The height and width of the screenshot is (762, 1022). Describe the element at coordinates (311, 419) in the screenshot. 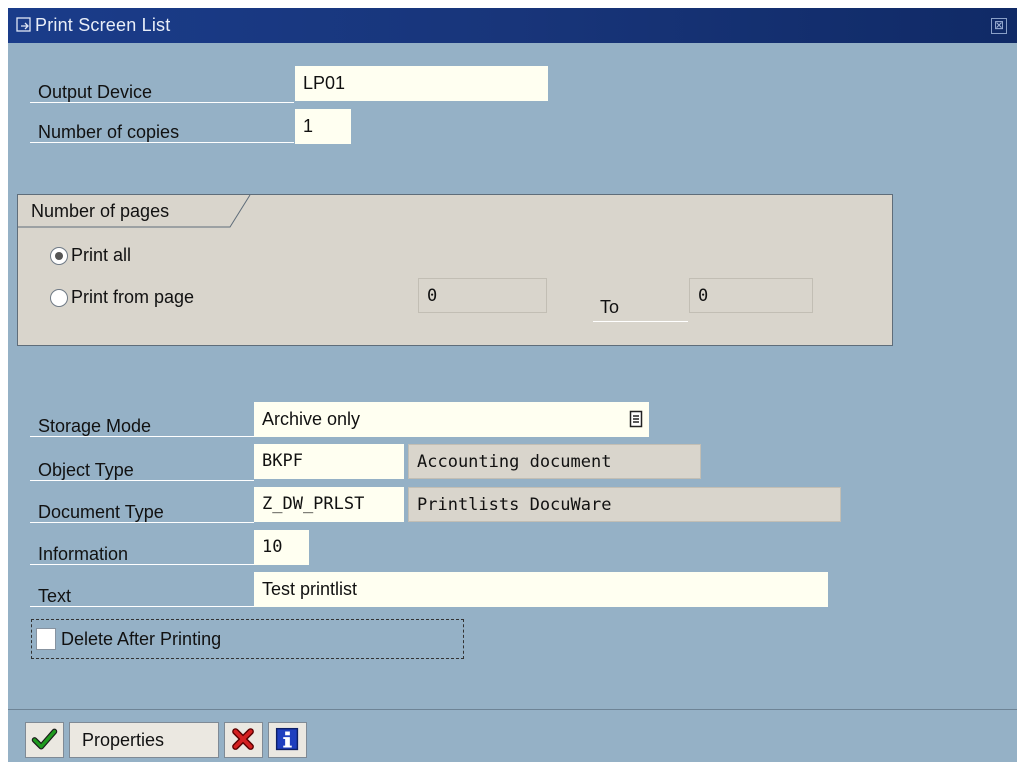

I see `storage-mode-value: Archive only` at that location.